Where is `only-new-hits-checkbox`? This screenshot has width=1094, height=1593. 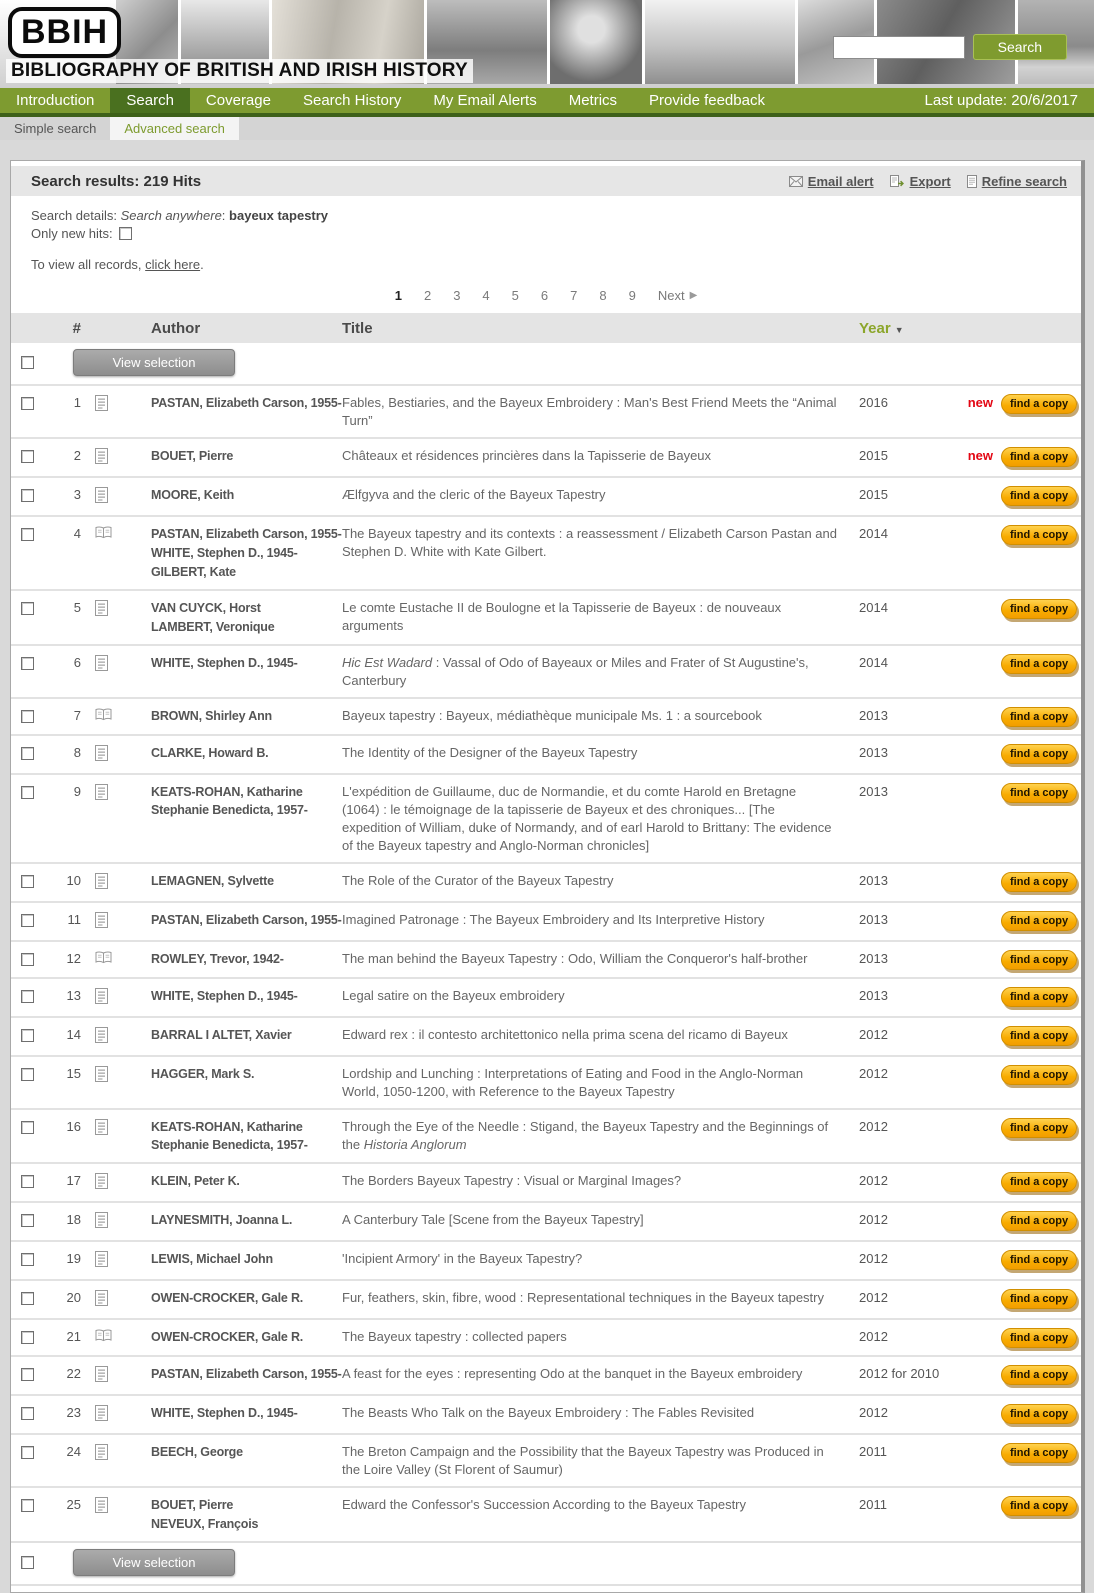
only-new-hits-checkbox is located at coordinates (125, 233).